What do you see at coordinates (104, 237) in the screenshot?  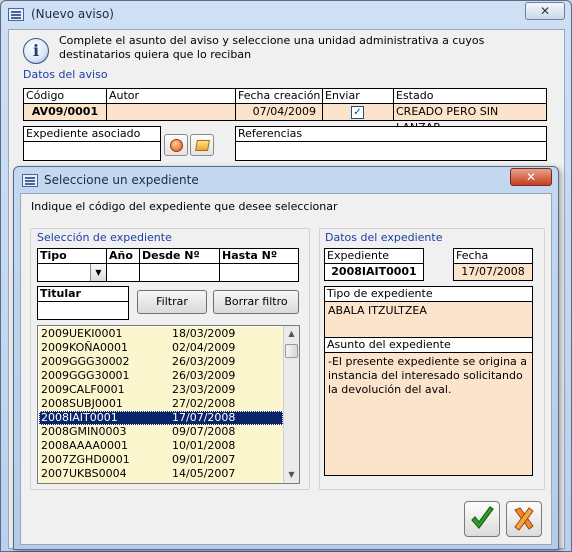 I see `seleccion-section-title: Selección de expediente` at bounding box center [104, 237].